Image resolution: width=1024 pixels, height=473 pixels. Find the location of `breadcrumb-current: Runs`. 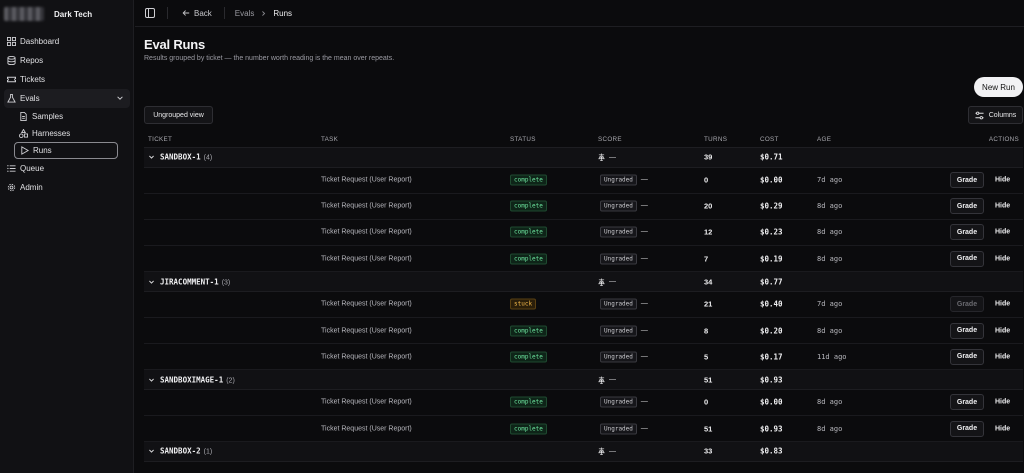

breadcrumb-current: Runs is located at coordinates (283, 13).